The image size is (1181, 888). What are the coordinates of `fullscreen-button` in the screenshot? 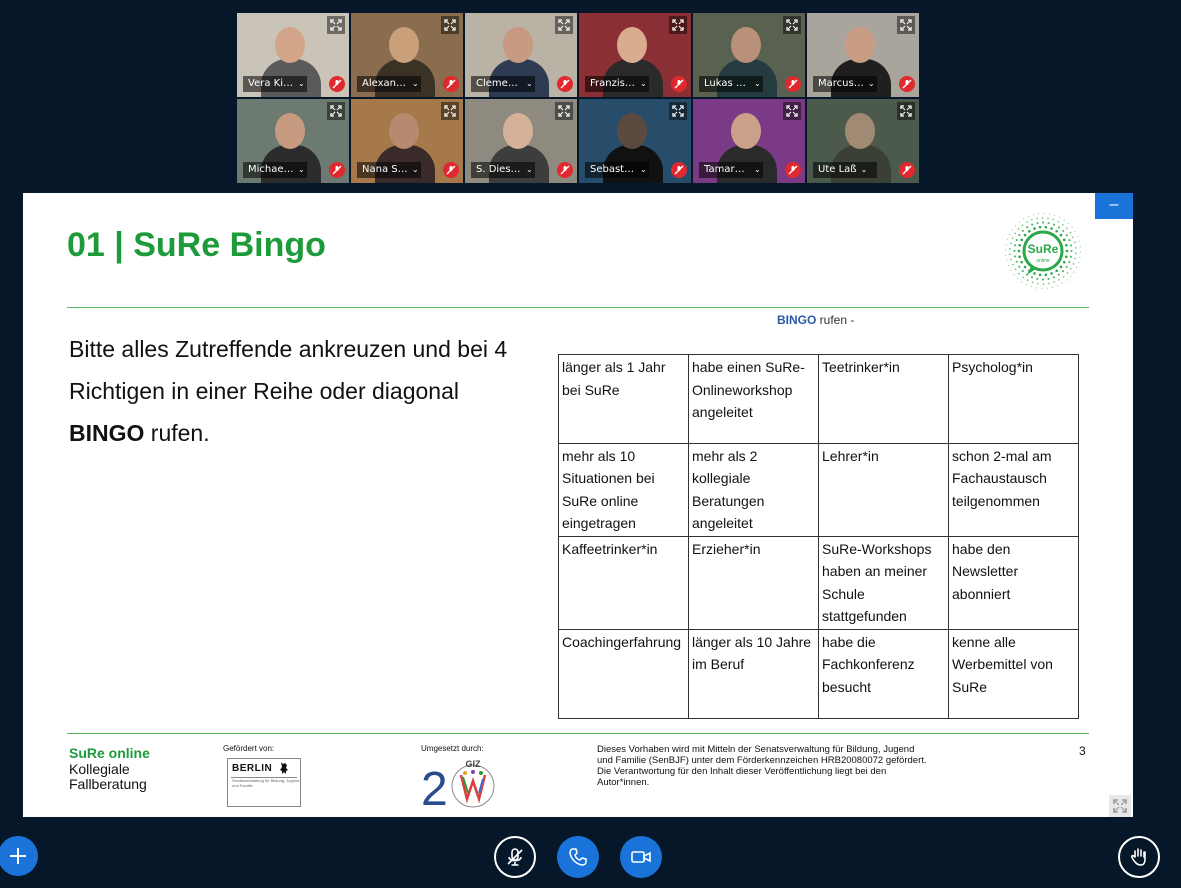 It's located at (1120, 806).